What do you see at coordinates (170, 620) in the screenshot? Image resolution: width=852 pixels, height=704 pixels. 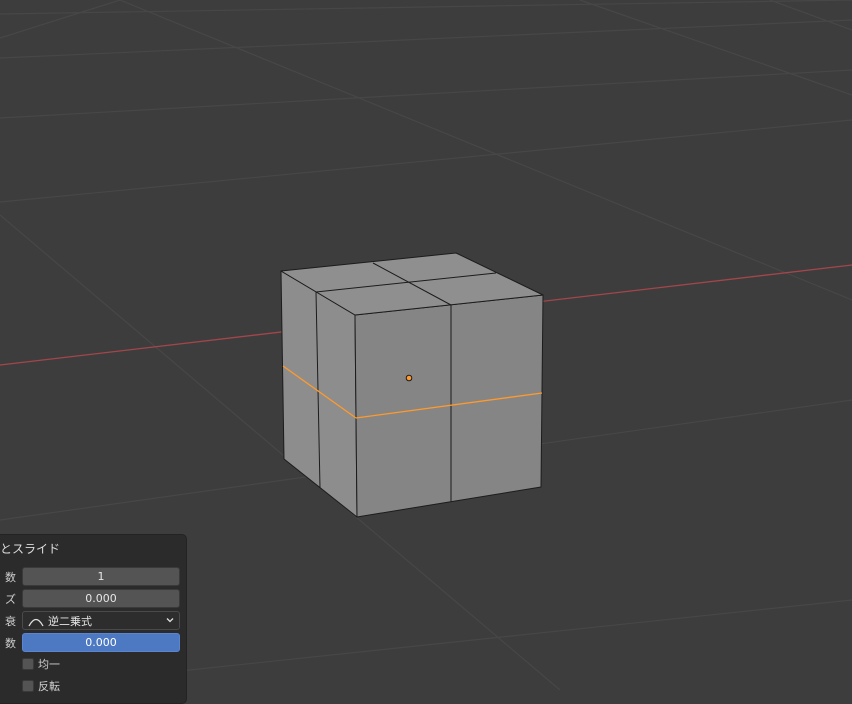 I see `chevron-down-icon` at bounding box center [170, 620].